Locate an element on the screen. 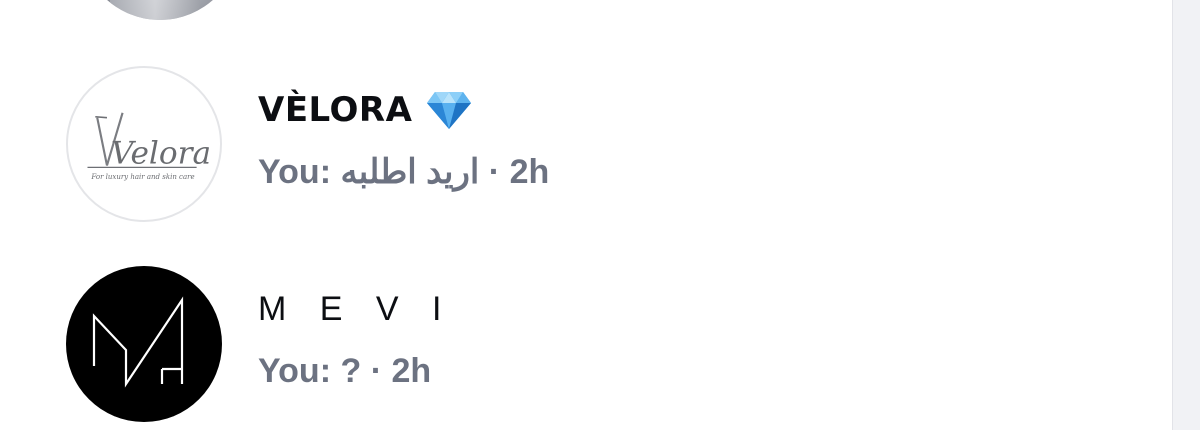 This screenshot has height=430, width=1200. velora-logo-tagline: For luxury hair and skin care is located at coordinates (142, 176).